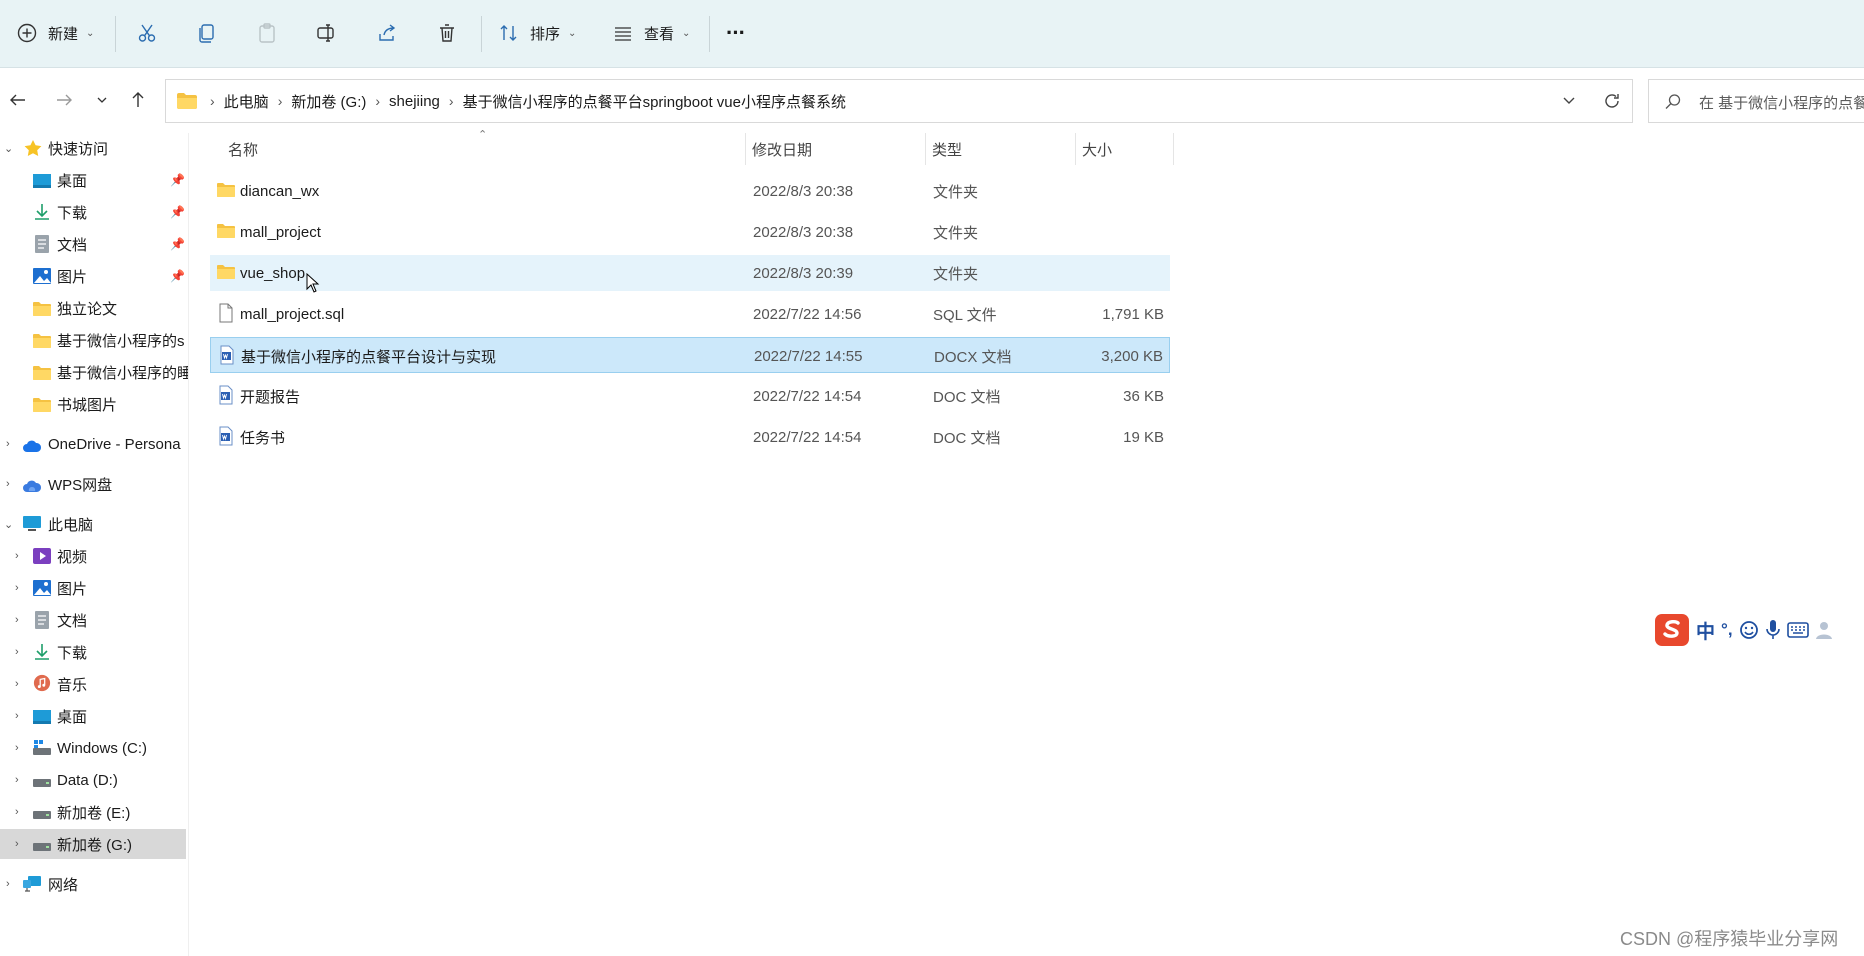 This screenshot has height=956, width=1864. I want to click on file-type: 文件夹, so click(956, 274).